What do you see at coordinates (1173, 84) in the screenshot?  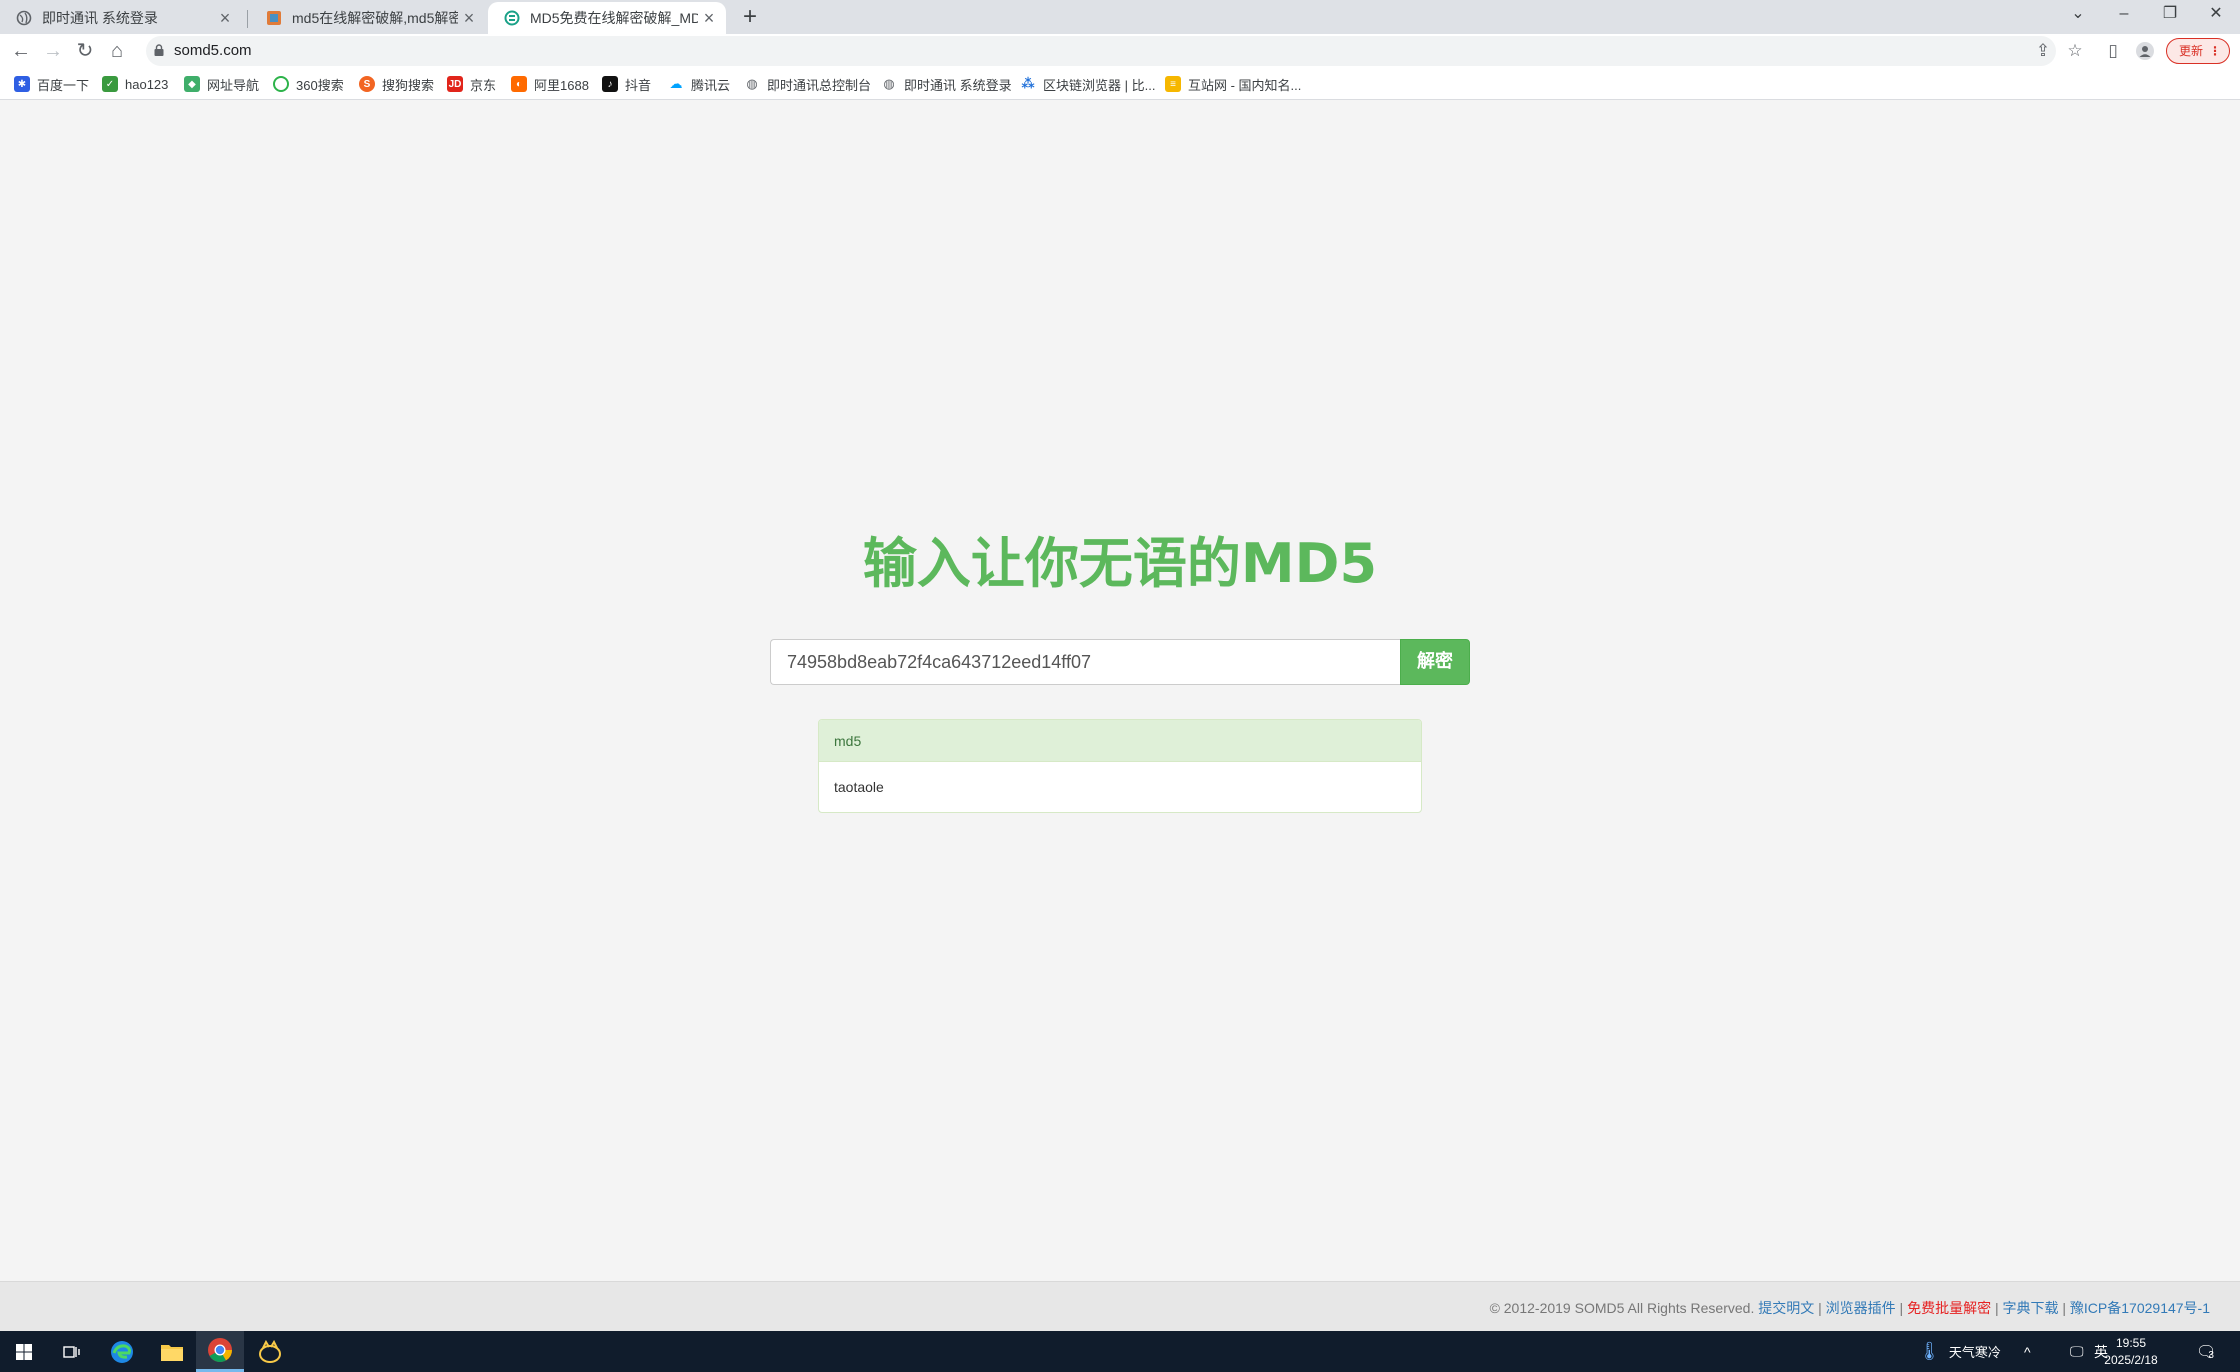 I see `huzhan-icon: ≡` at bounding box center [1173, 84].